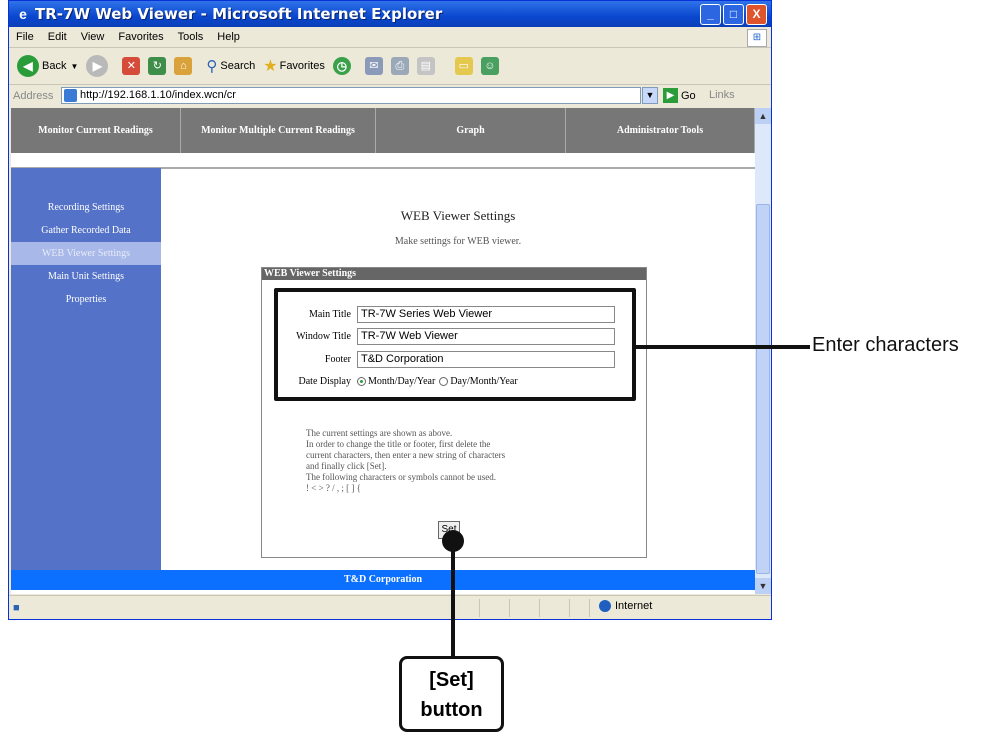 The width and height of the screenshot is (1008, 733). I want to click on go-label: Go, so click(688, 95).